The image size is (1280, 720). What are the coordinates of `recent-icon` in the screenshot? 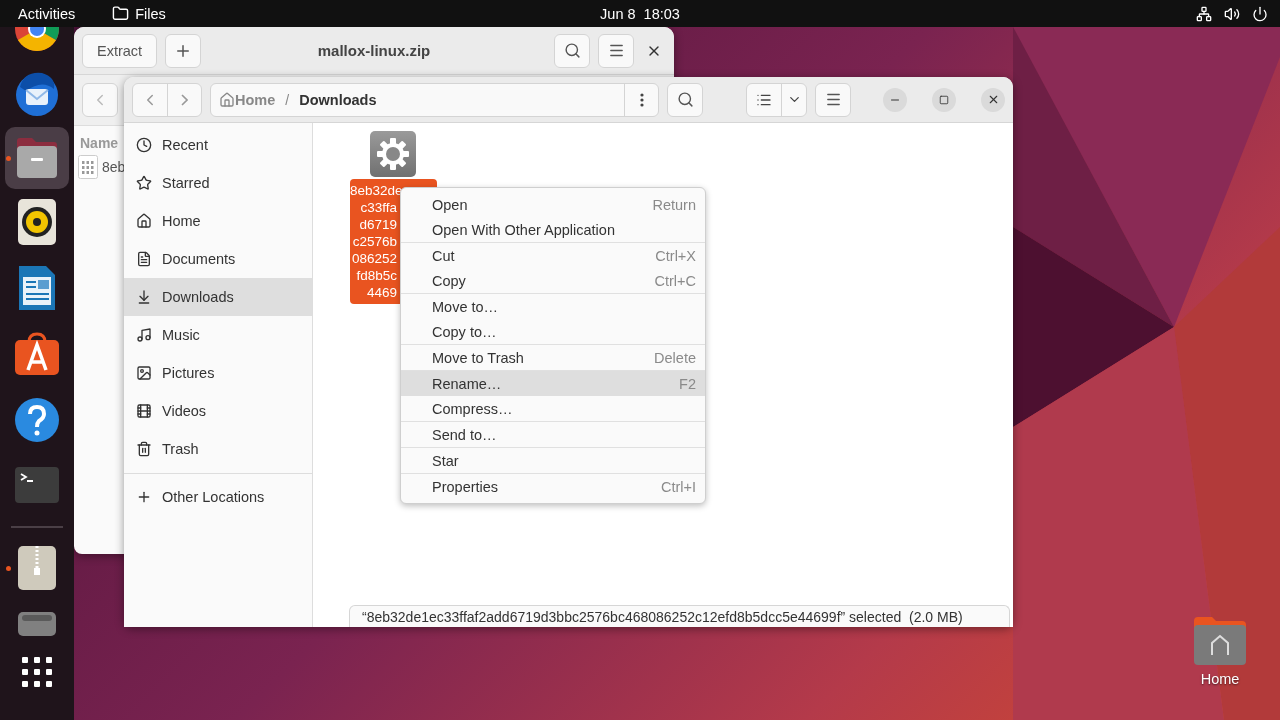 It's located at (144, 145).